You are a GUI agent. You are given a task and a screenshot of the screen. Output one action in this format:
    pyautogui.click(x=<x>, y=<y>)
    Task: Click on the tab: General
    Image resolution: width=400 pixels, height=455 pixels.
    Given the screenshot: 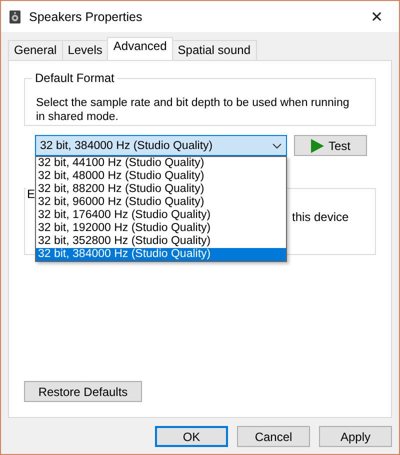 What is the action you would take?
    pyautogui.click(x=35, y=50)
    